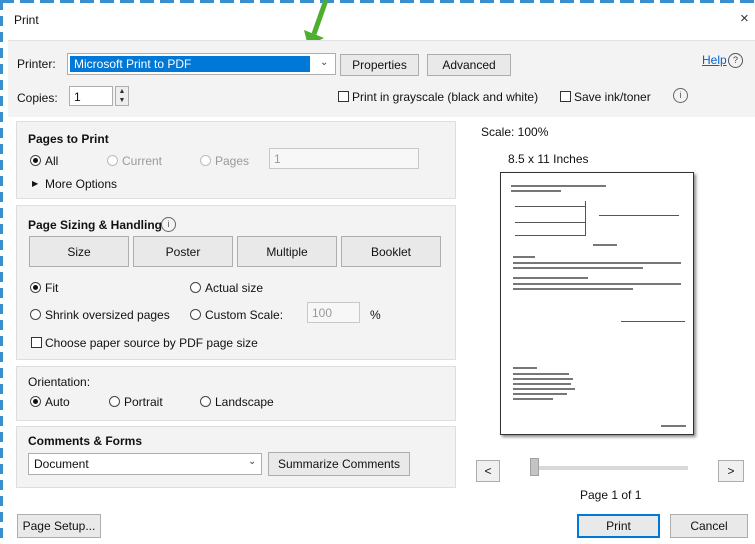  Describe the element at coordinates (142, 161) in the screenshot. I see `current-page-label: Current` at that location.